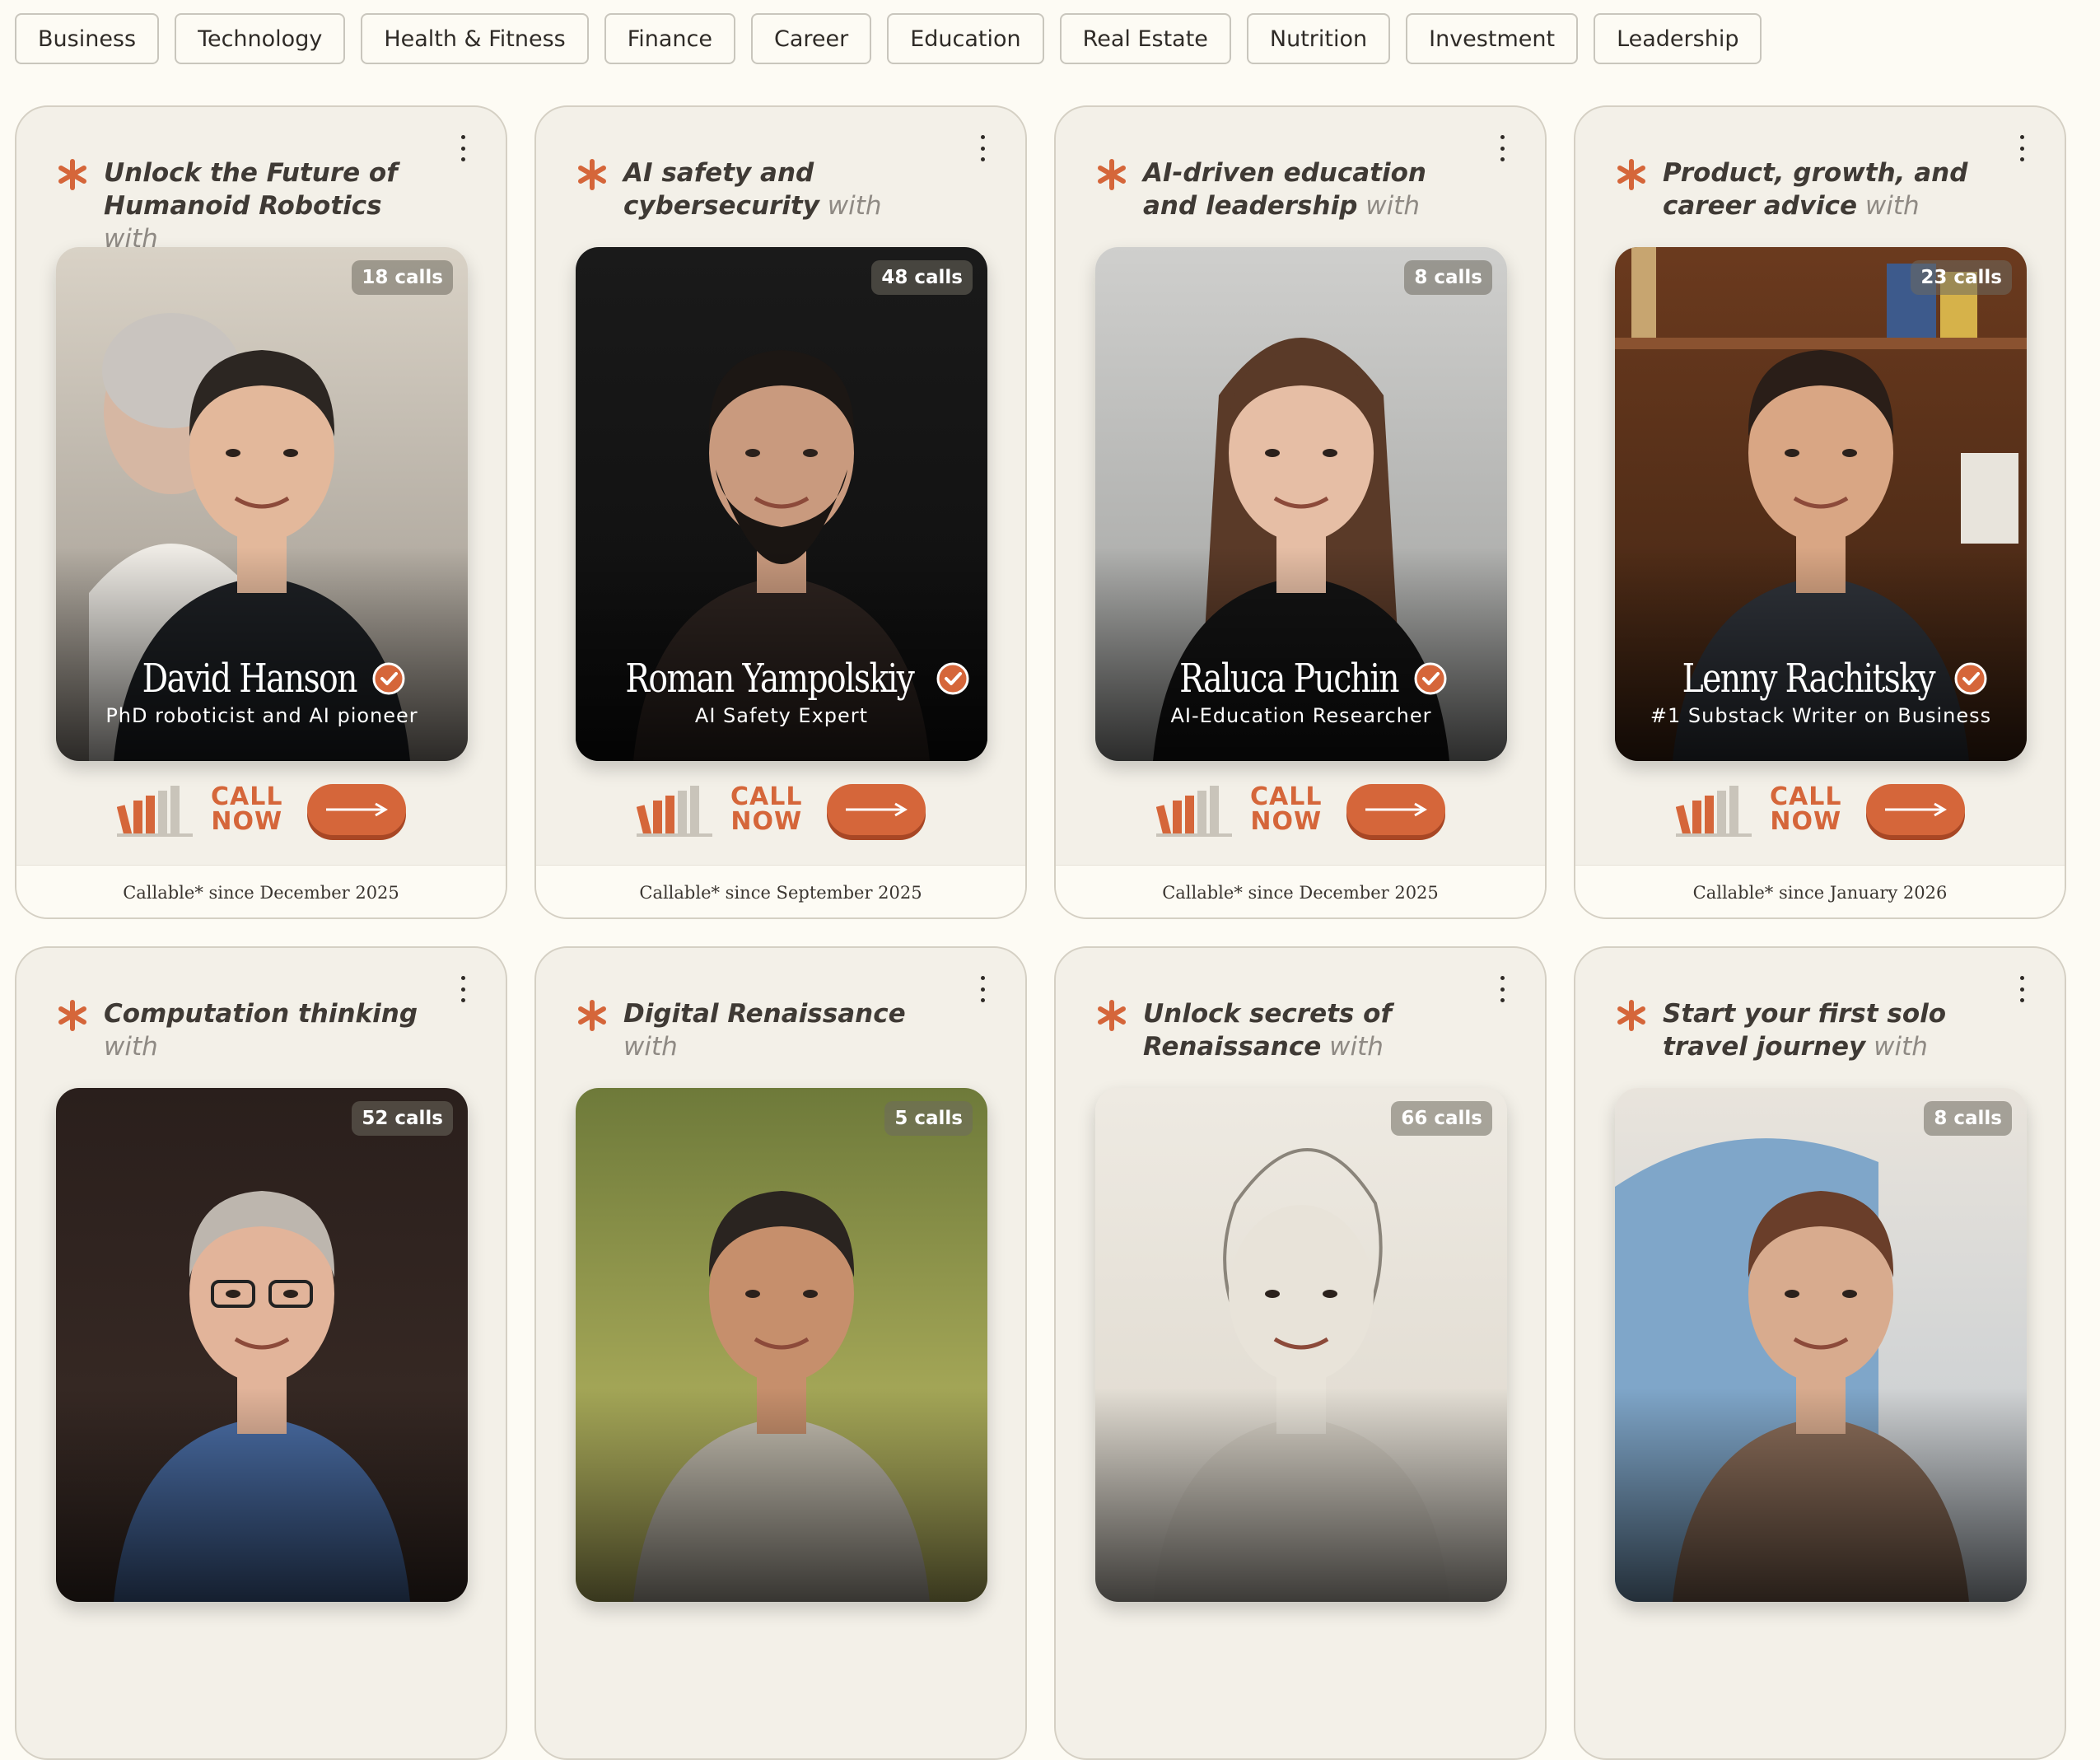  I want to click on card-title: Computation thinking with, so click(273, 1030).